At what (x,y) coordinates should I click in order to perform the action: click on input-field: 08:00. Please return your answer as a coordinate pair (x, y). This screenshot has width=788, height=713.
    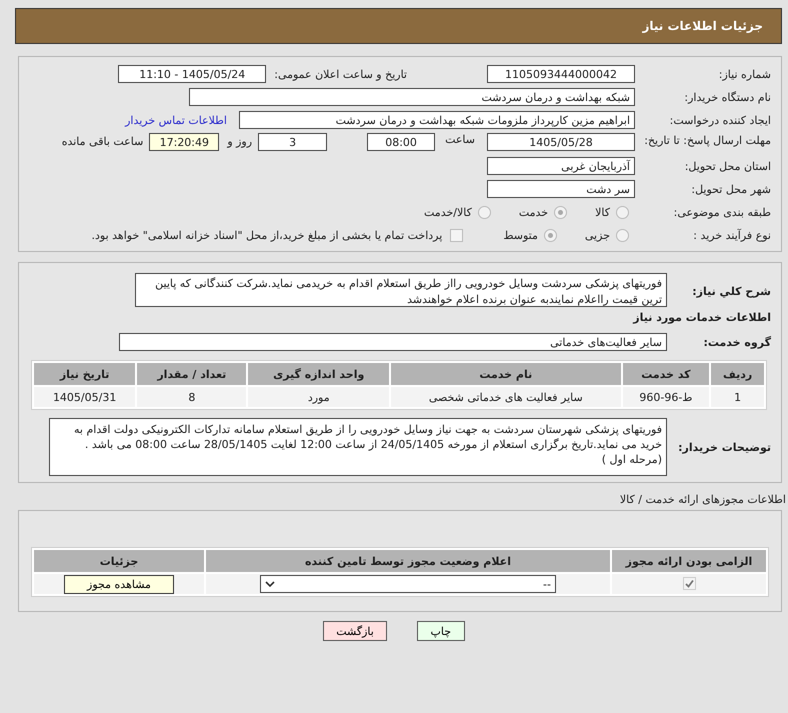
    Looking at the image, I should click on (401, 142).